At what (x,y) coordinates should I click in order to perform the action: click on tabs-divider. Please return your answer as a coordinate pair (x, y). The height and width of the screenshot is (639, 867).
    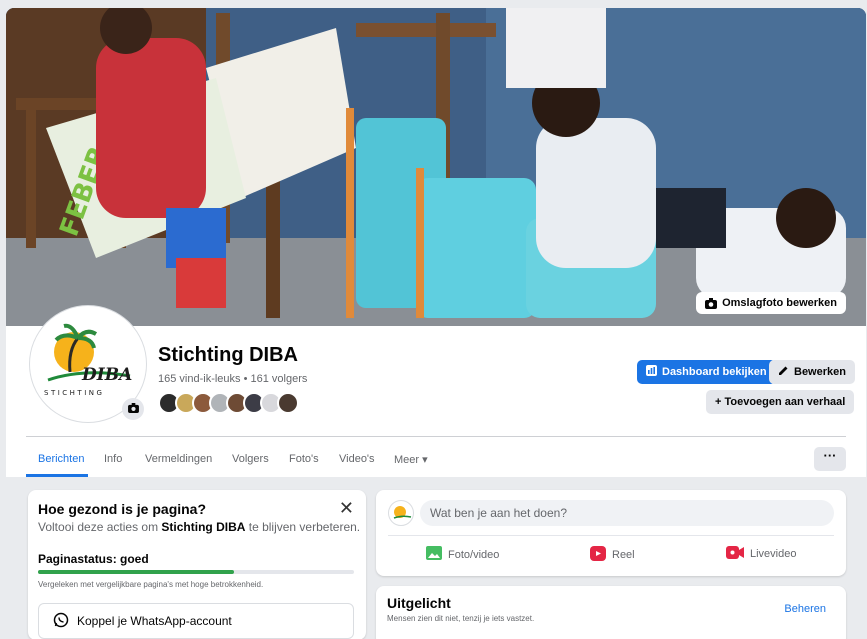
    Looking at the image, I should click on (436, 436).